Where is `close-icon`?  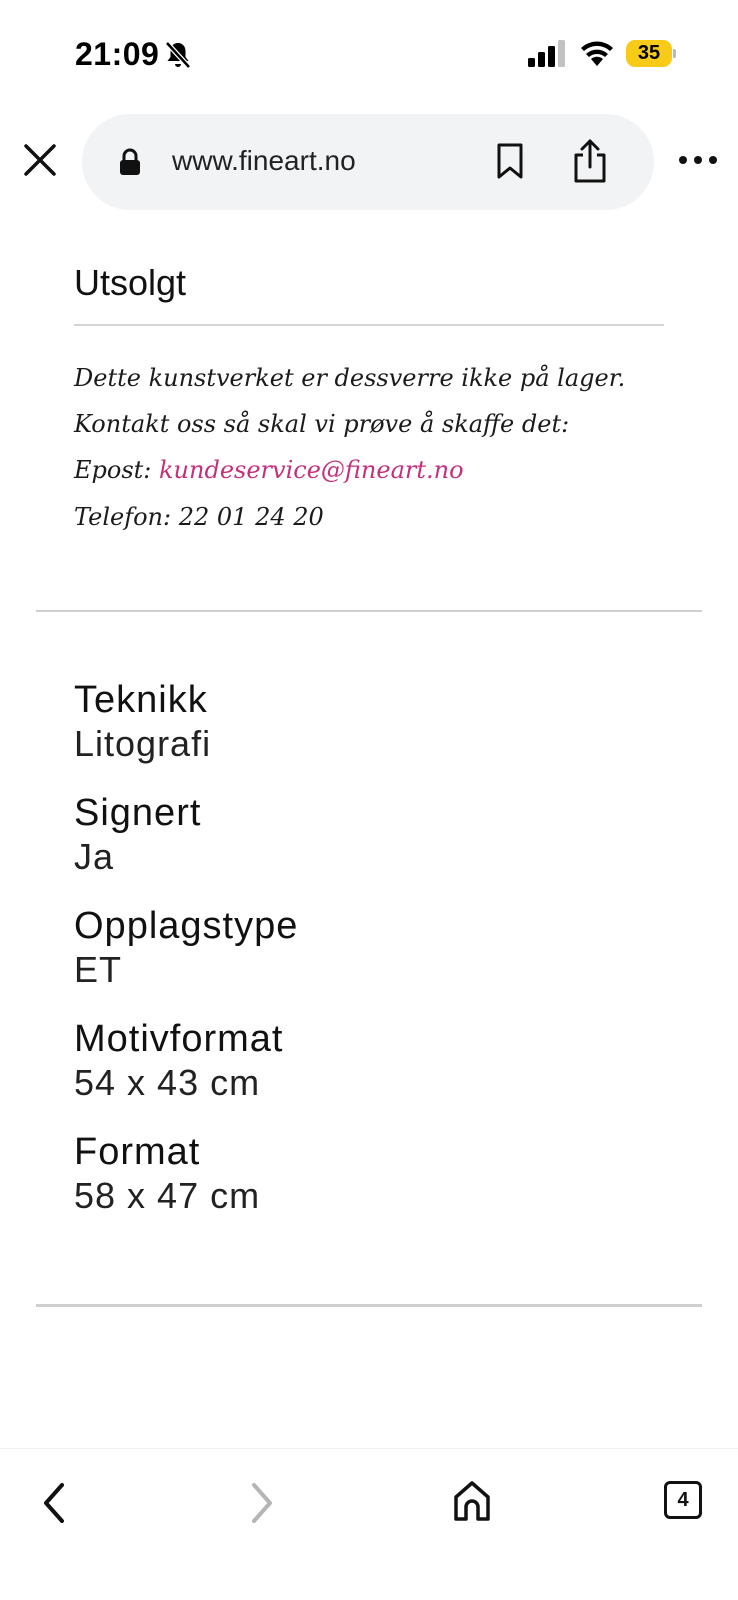
close-icon is located at coordinates (40, 160).